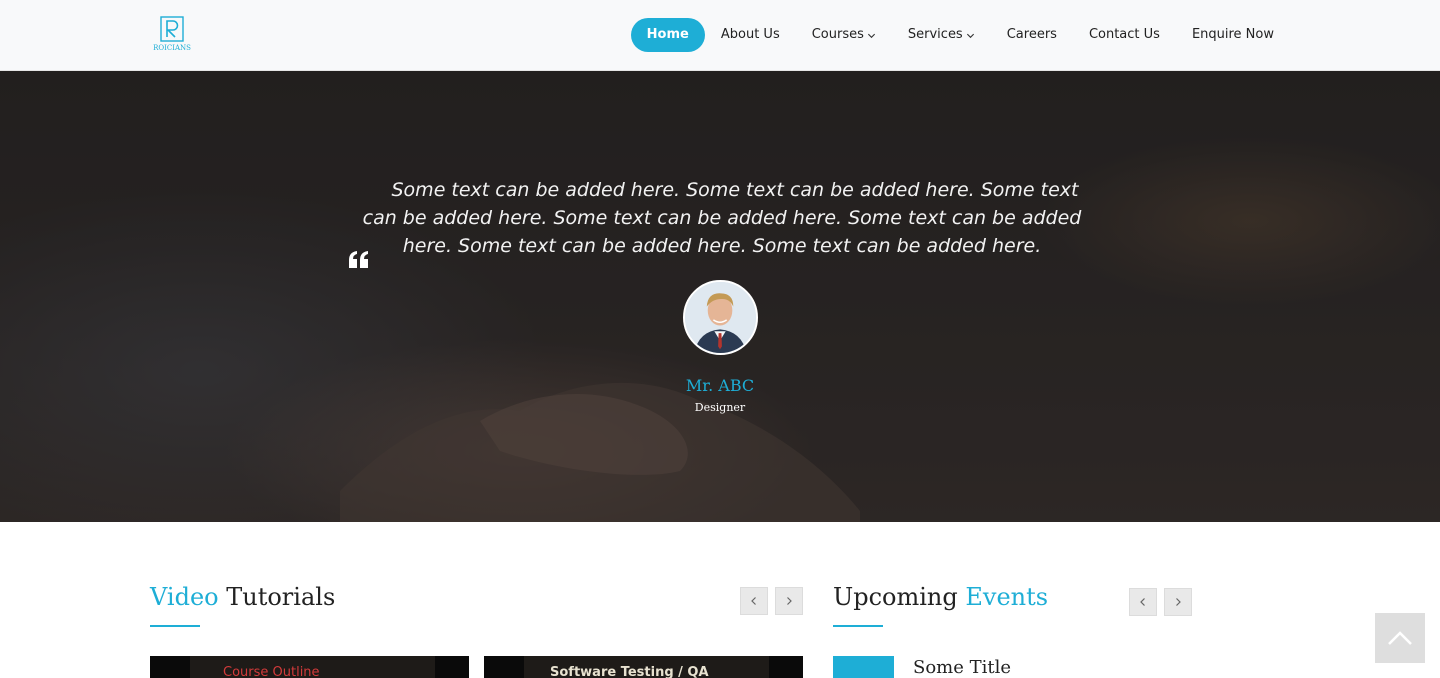 The height and width of the screenshot is (678, 1440). Describe the element at coordinates (895, 597) in the screenshot. I see `events-heading-rest: Upcoming` at that location.